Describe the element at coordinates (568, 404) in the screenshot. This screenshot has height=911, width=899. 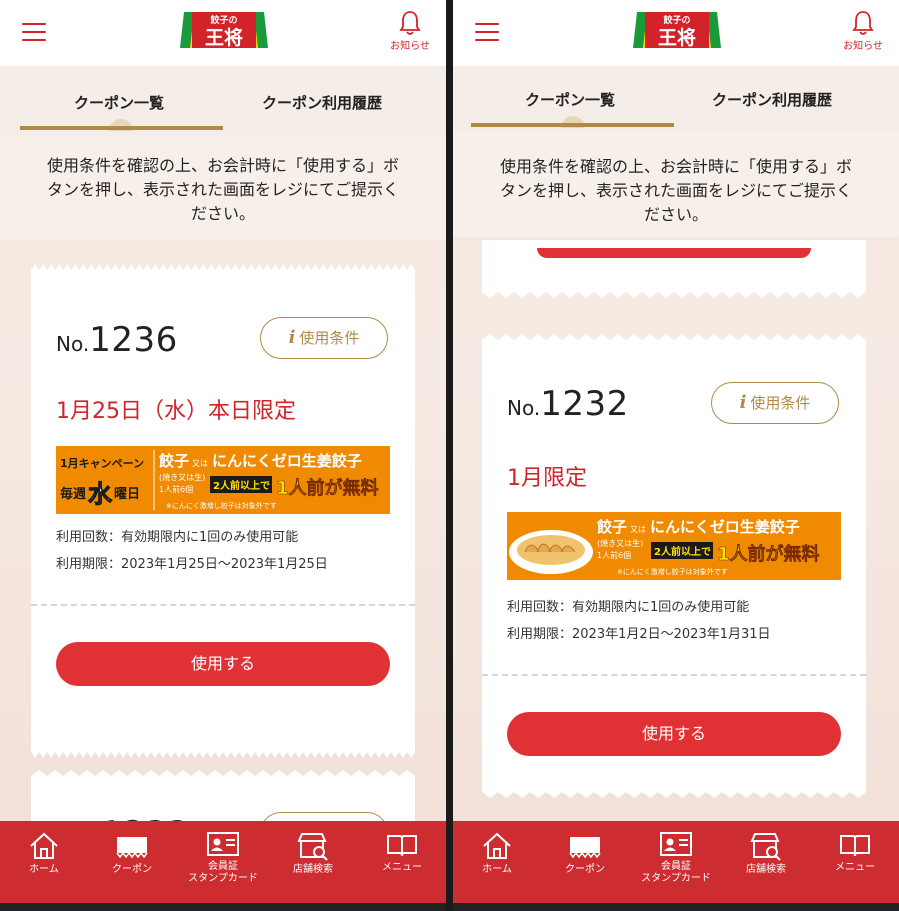
I see `coupon-number: No.1232` at that location.